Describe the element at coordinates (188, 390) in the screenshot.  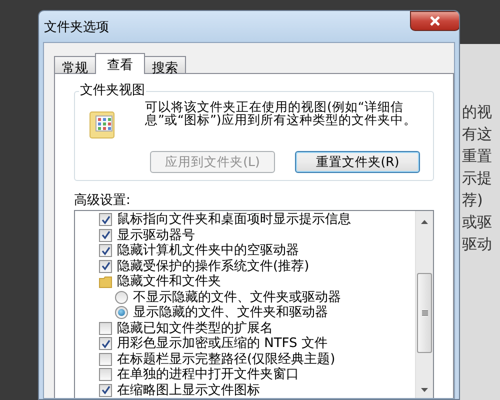
I see `option-label: 在缩略图上显示文件图标` at that location.